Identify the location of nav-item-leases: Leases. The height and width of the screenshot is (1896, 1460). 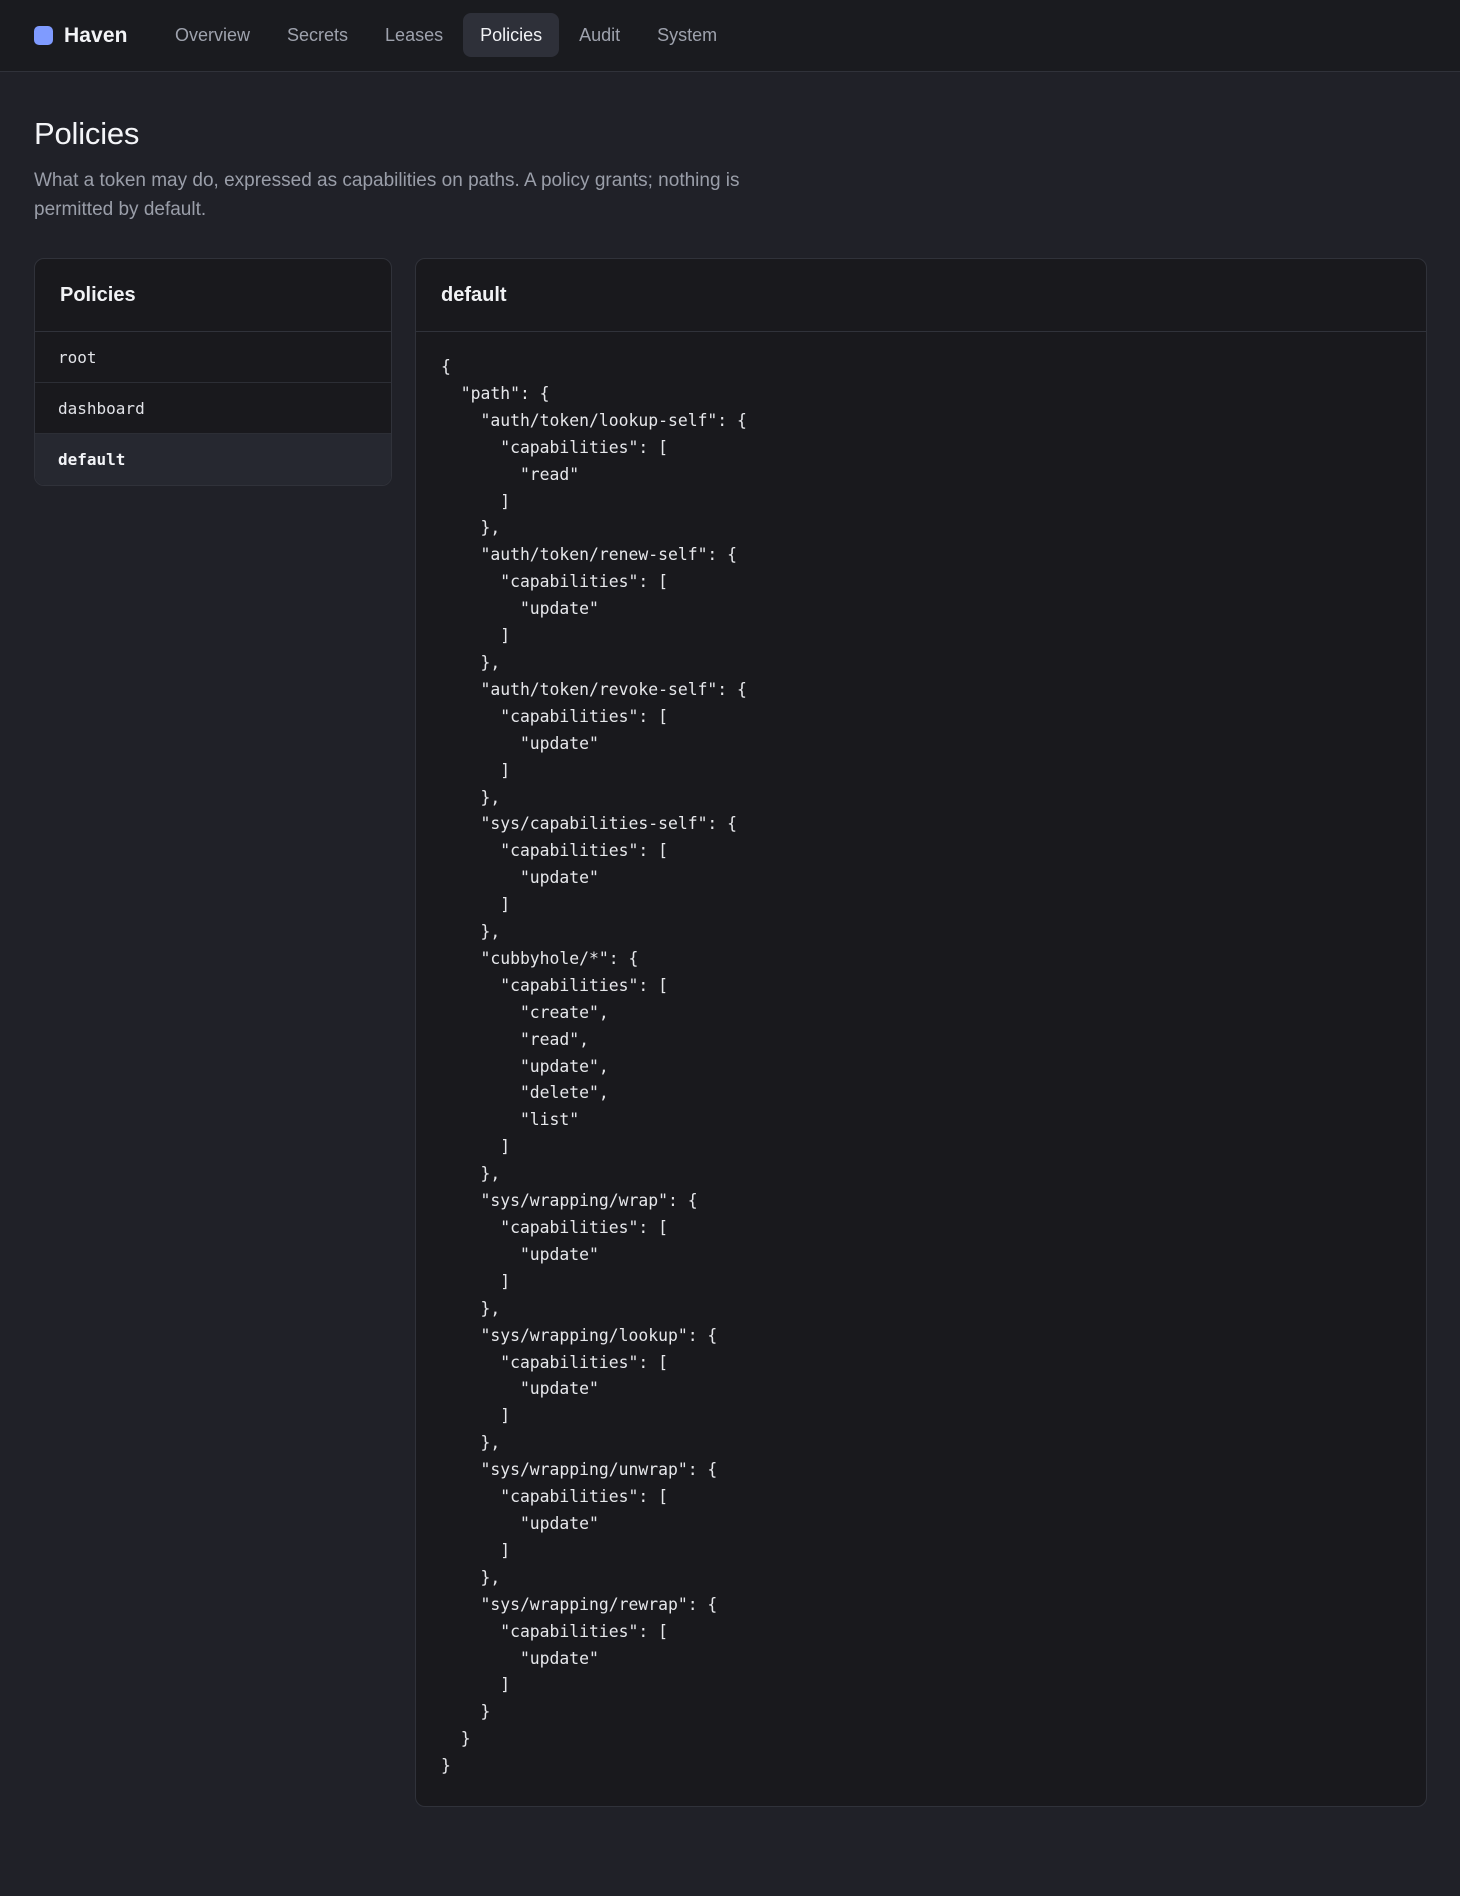
(414, 35).